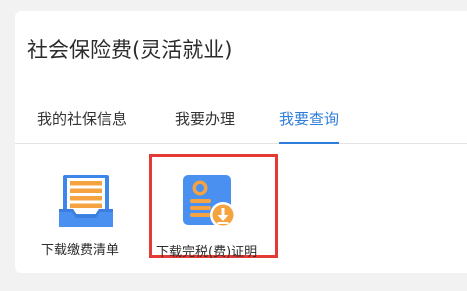  Describe the element at coordinates (210, 202) in the screenshot. I see `certificate-download-icon` at that location.